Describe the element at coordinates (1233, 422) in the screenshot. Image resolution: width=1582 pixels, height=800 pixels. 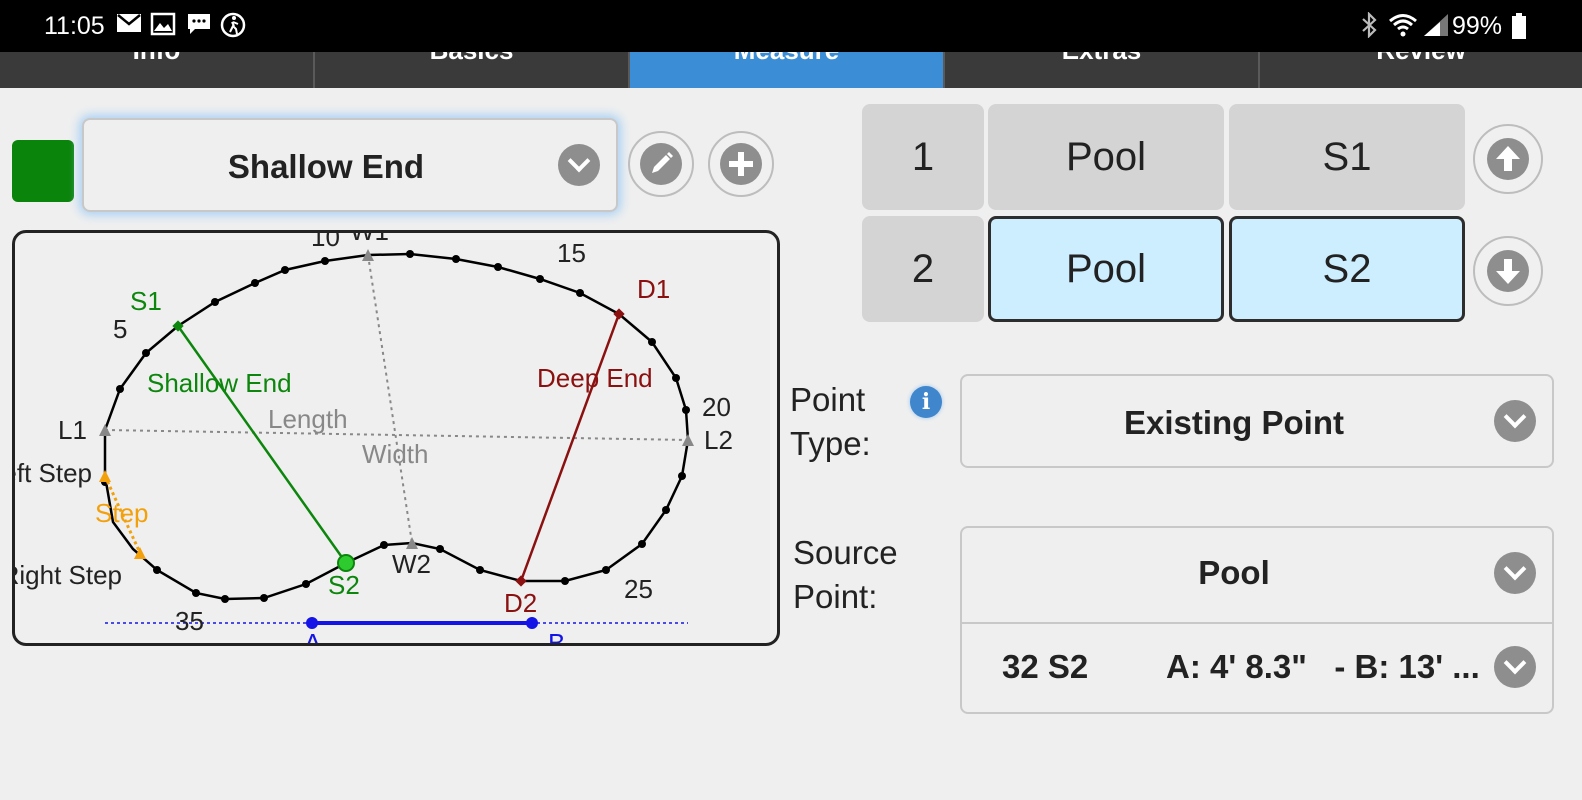
I see `point-type-value: Existing Point` at that location.